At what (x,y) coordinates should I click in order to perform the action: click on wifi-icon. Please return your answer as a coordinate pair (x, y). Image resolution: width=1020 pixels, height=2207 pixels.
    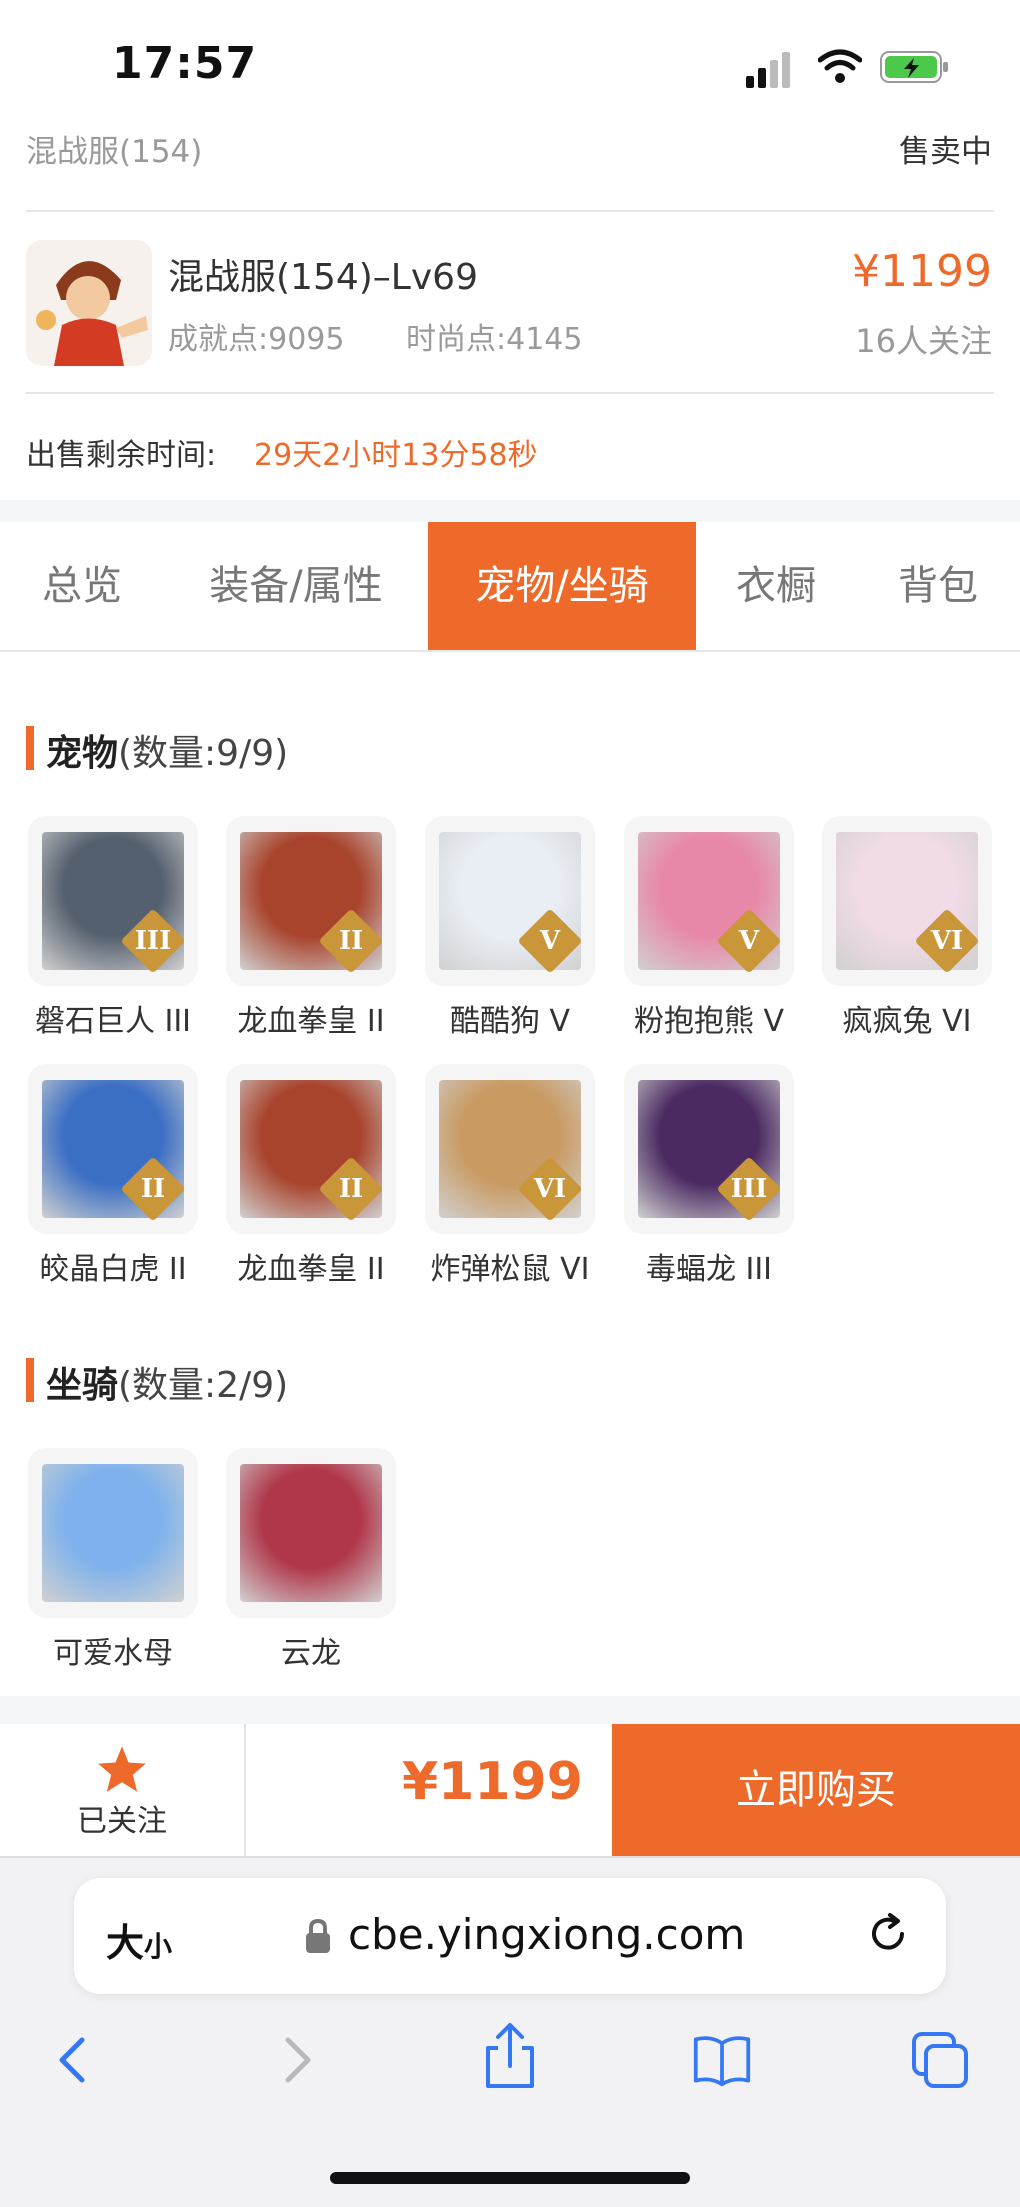
    Looking at the image, I should click on (840, 66).